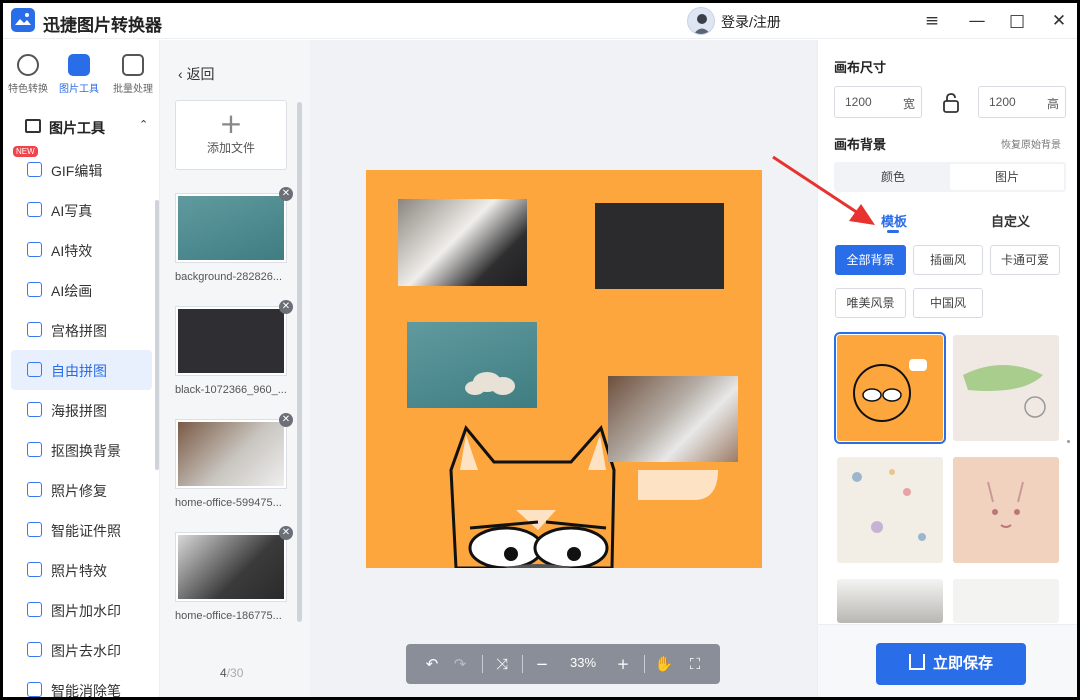 Image resolution: width=1080 pixels, height=700 pixels. What do you see at coordinates (34, 369) in the screenshot?
I see `free-collage-icon` at bounding box center [34, 369].